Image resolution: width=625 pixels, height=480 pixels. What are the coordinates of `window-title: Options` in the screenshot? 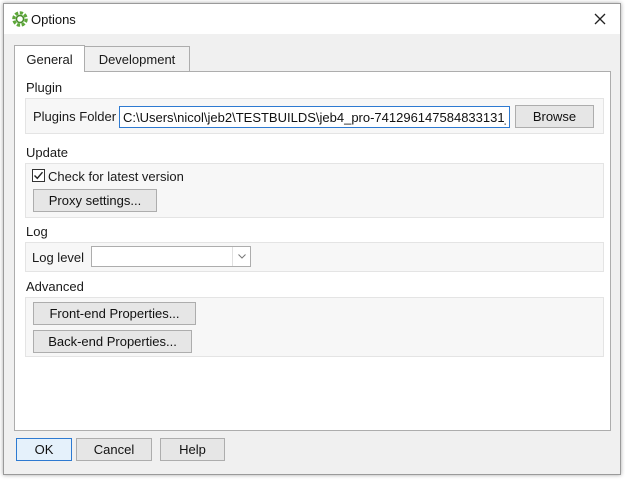 It's located at (53, 19).